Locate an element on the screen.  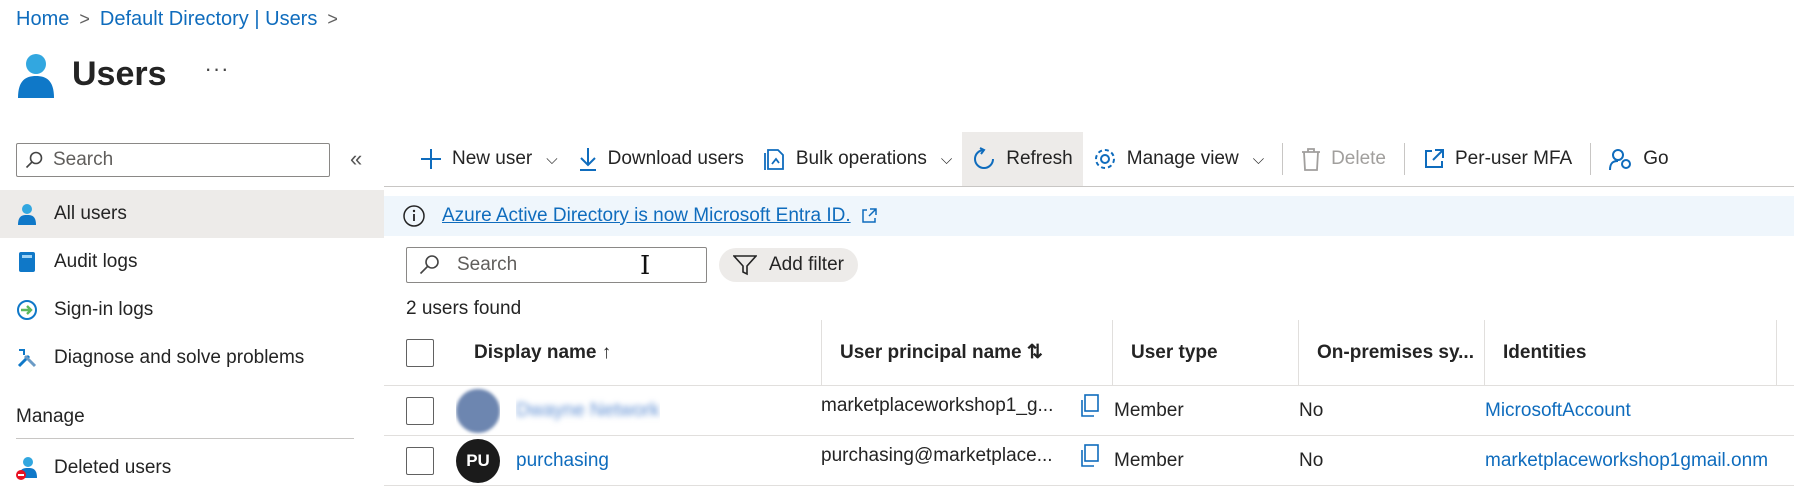
breadcrumb-directory-link: Default Directory | Users is located at coordinates (208, 19).